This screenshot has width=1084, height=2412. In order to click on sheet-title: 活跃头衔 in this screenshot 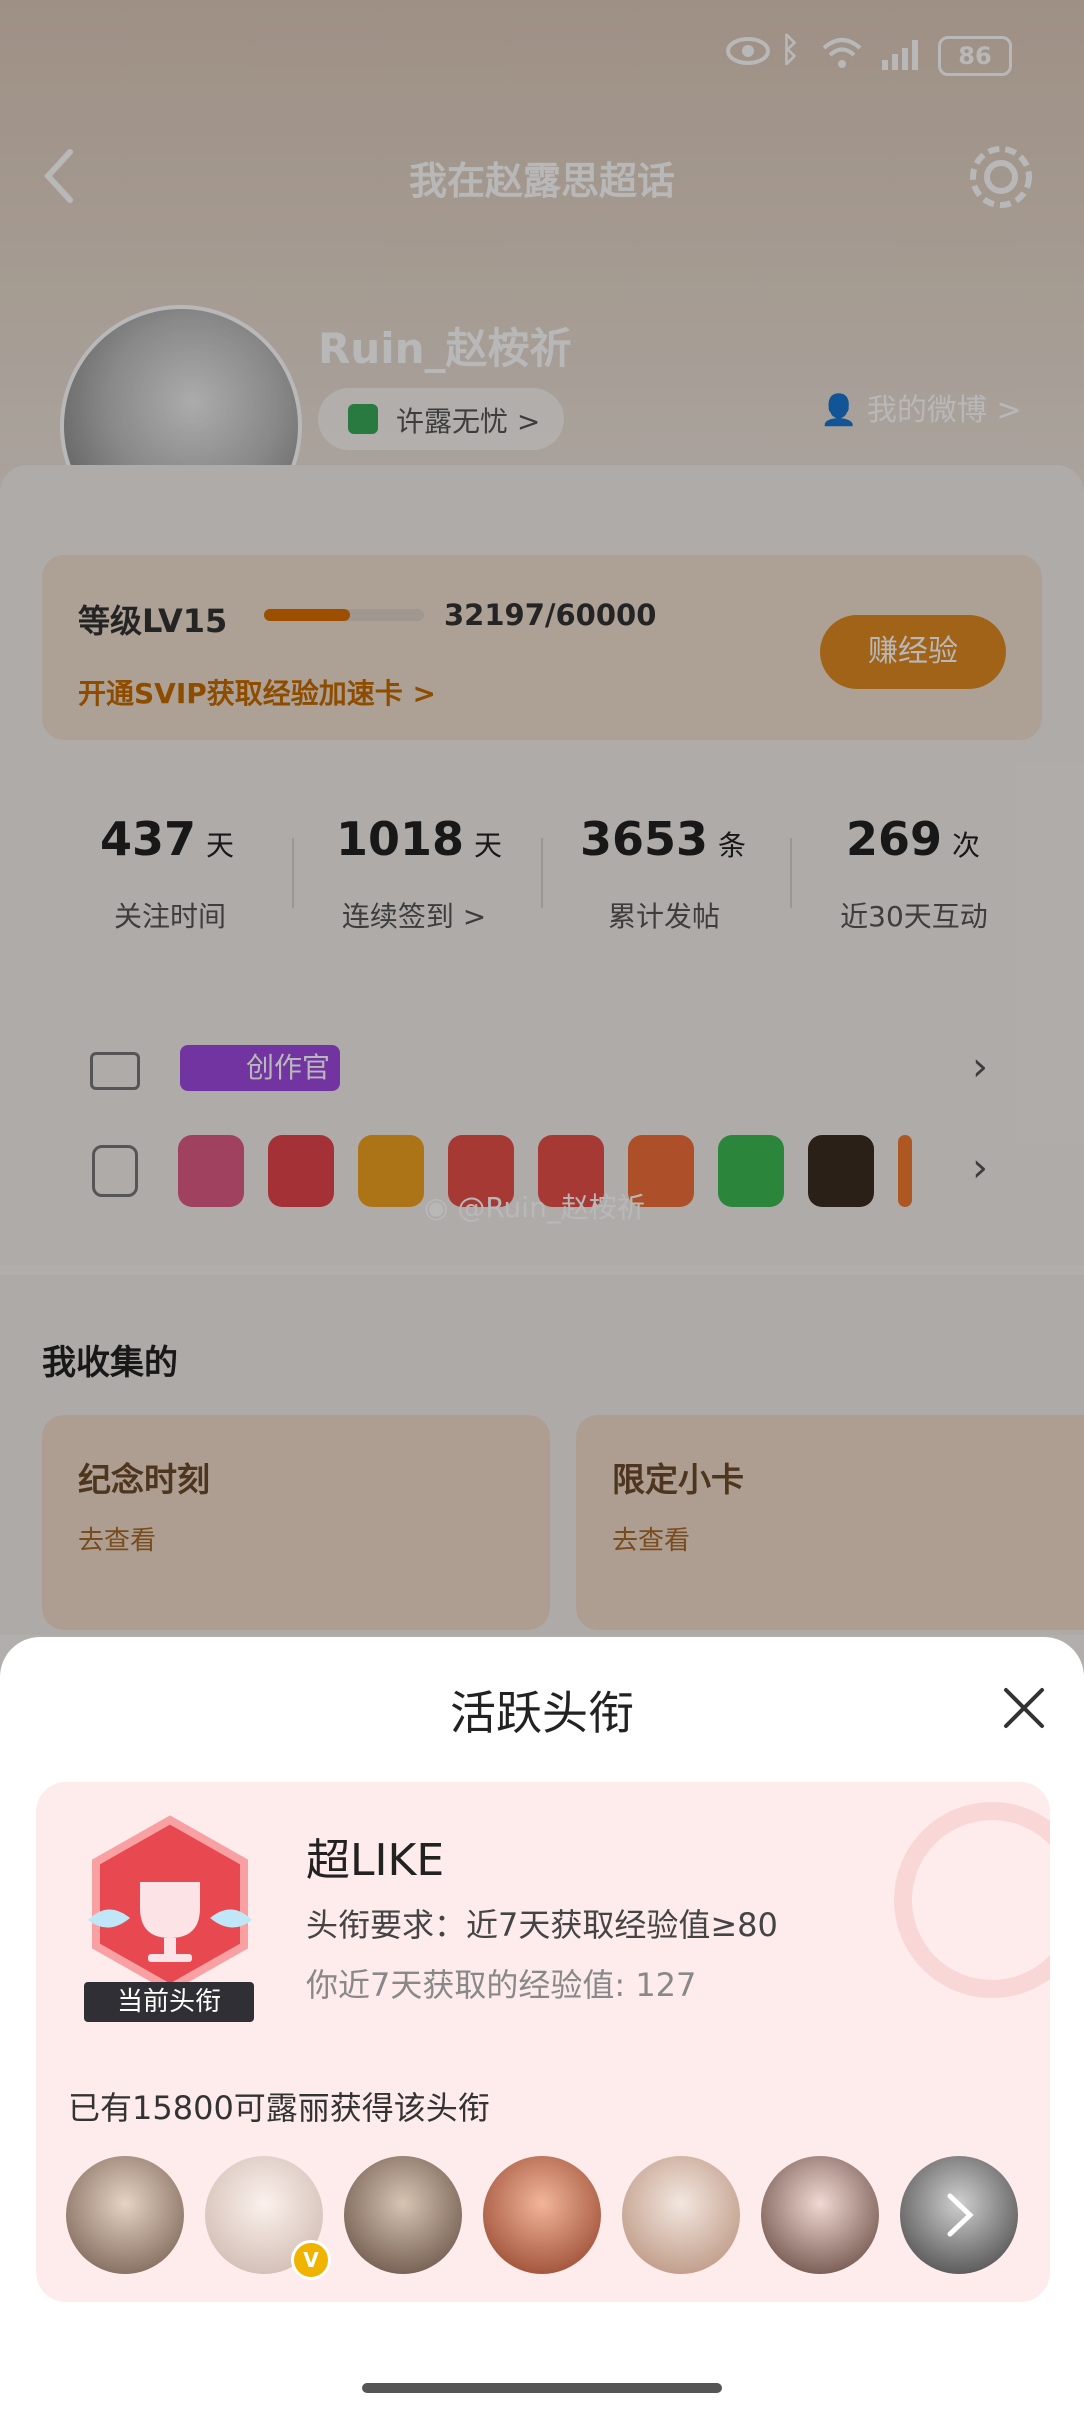, I will do `click(542, 1713)`.